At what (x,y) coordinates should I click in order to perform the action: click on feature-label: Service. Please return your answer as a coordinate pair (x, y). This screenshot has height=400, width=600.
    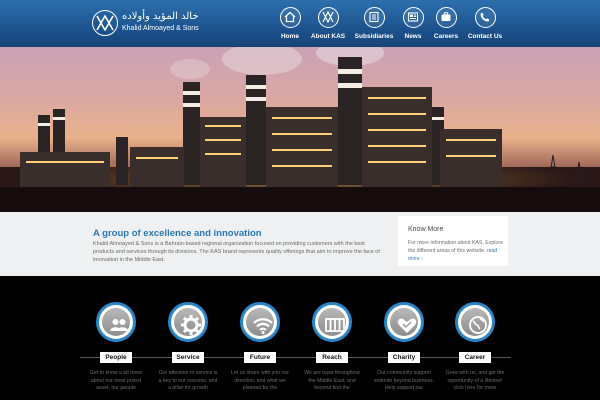
    Looking at the image, I should click on (188, 357).